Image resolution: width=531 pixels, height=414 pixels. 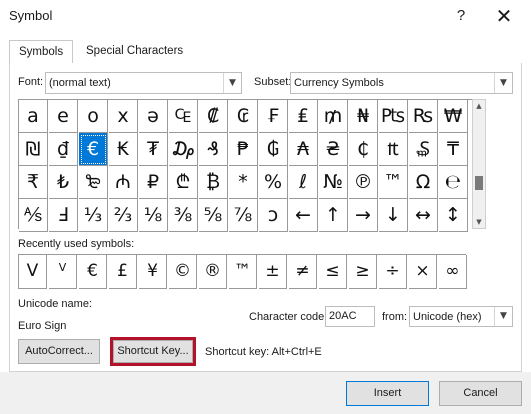 I want to click on tab-special-characters: Special Characters, so click(x=134, y=52).